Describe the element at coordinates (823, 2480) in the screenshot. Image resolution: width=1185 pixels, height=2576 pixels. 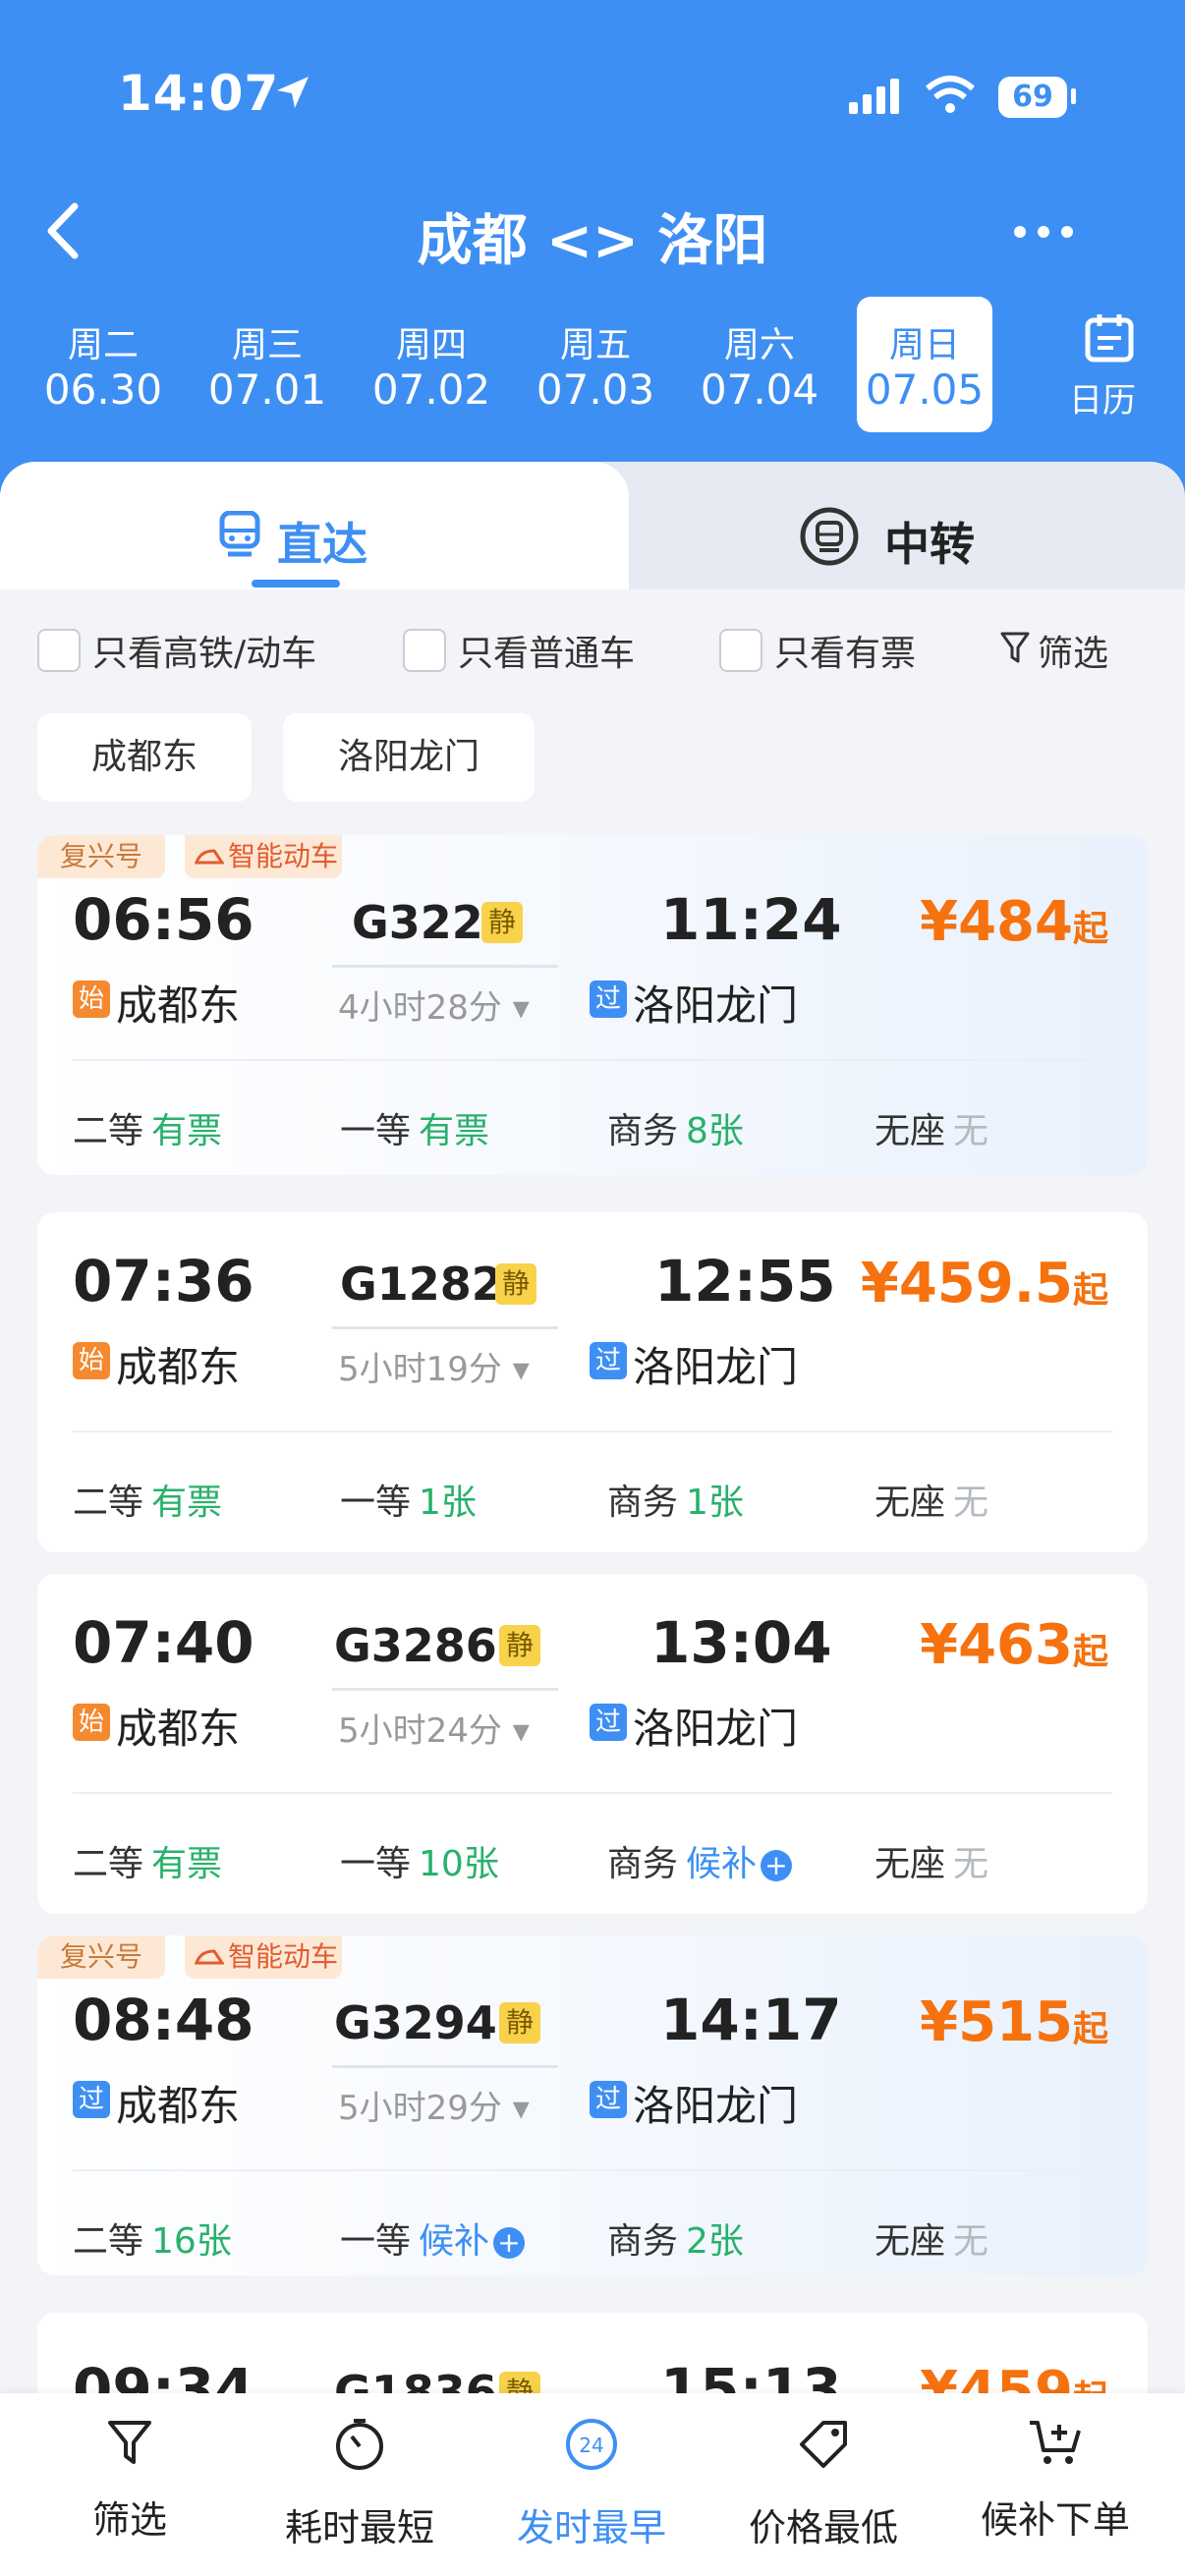
I see `bottom-cheapest-button: 价格最低` at that location.